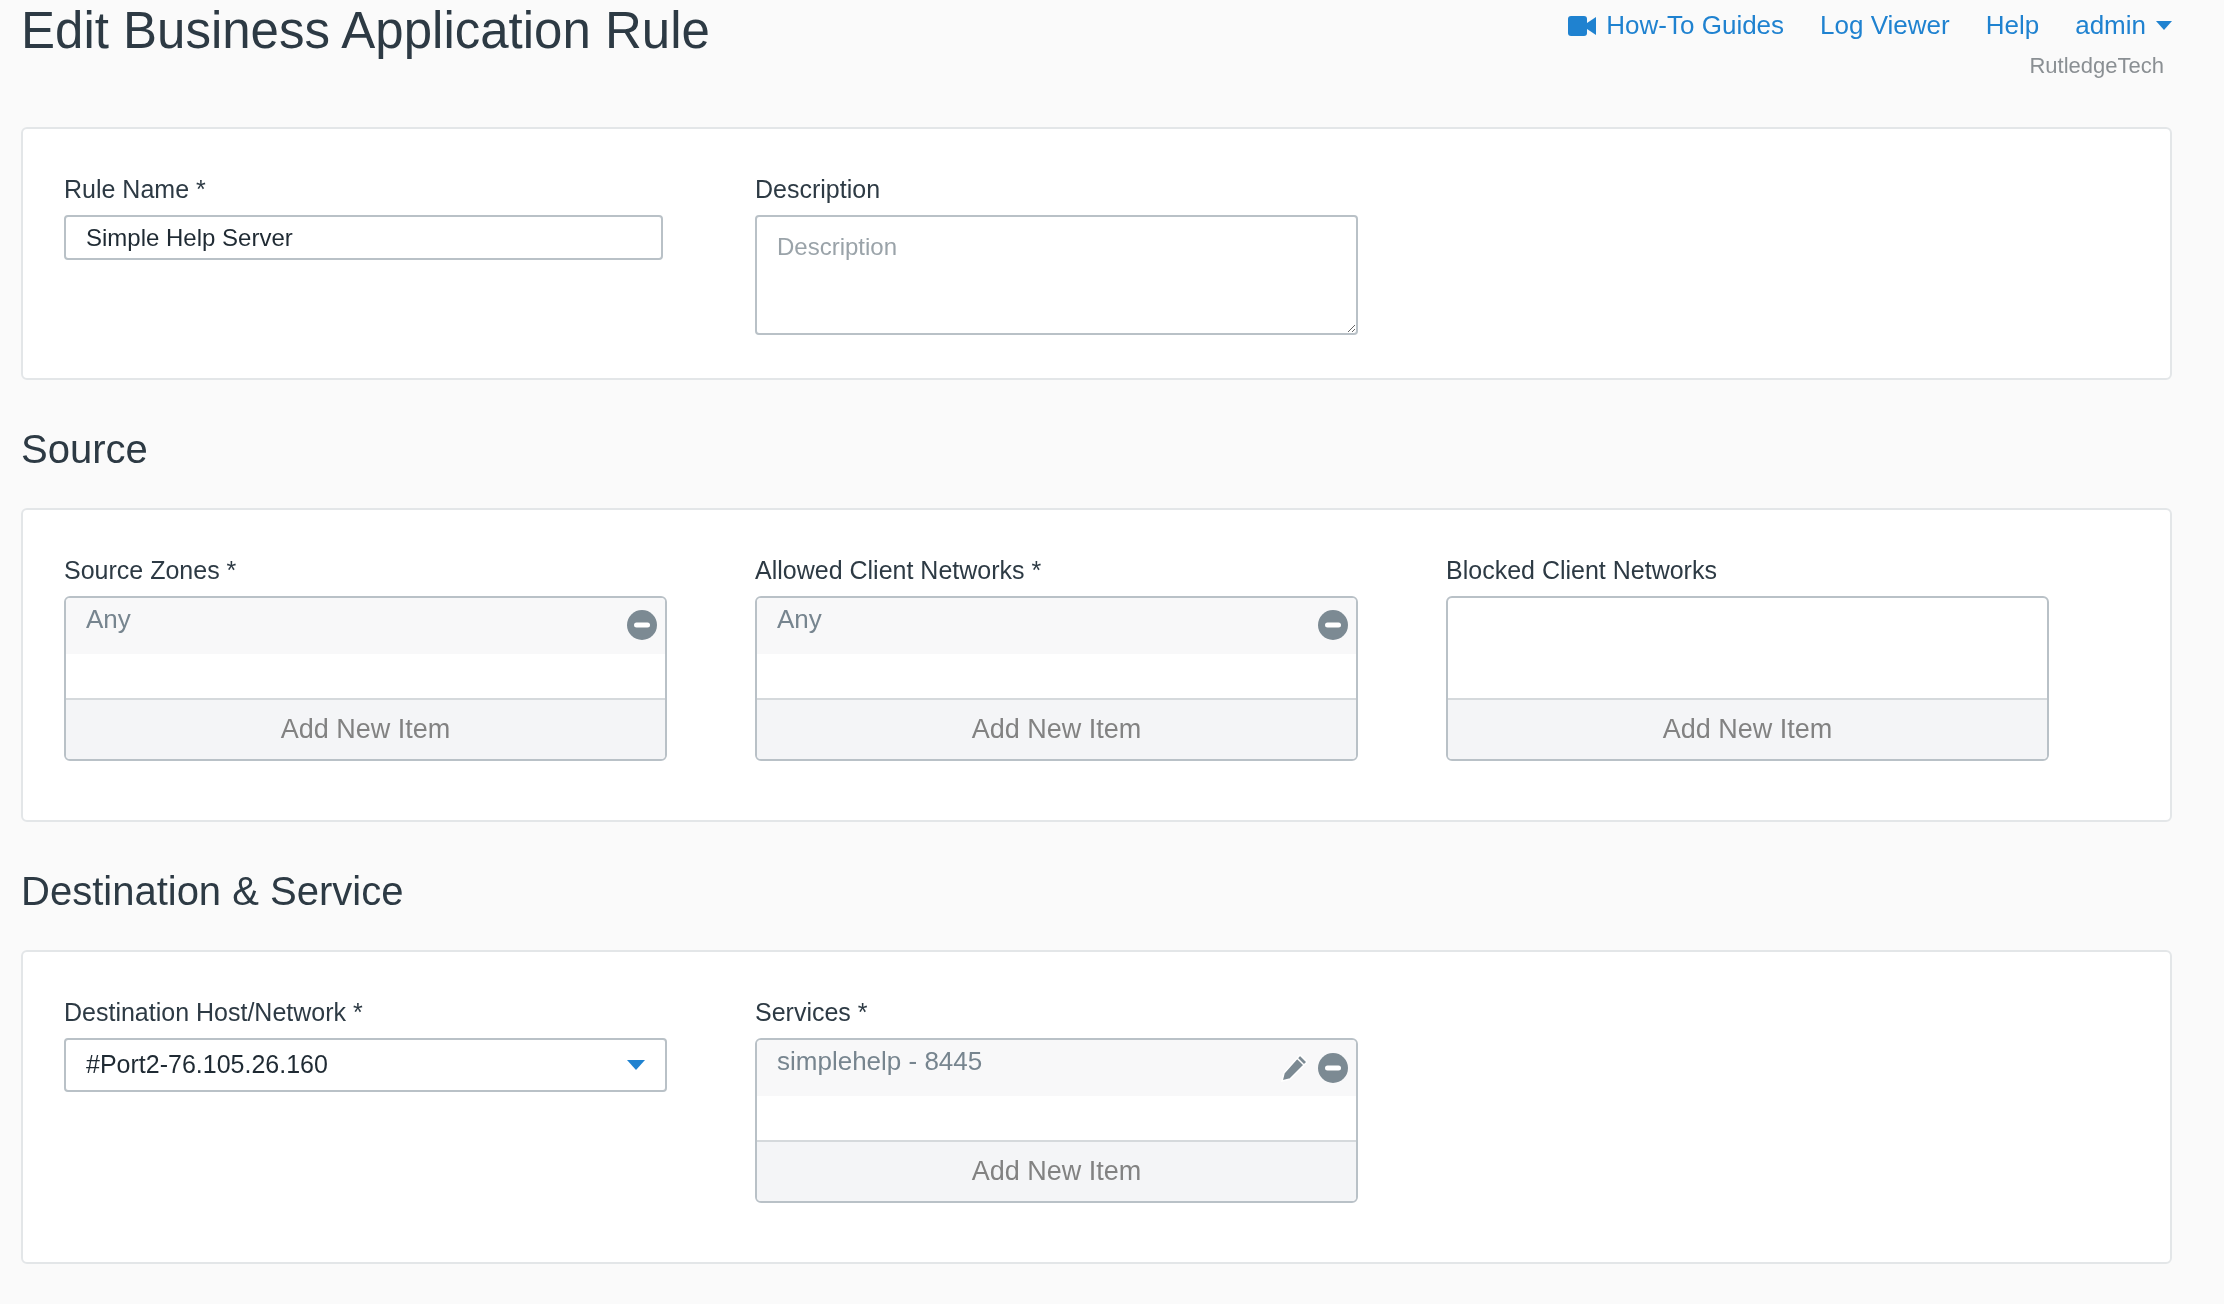  I want to click on section-heading: Destination & Service, so click(213, 891).